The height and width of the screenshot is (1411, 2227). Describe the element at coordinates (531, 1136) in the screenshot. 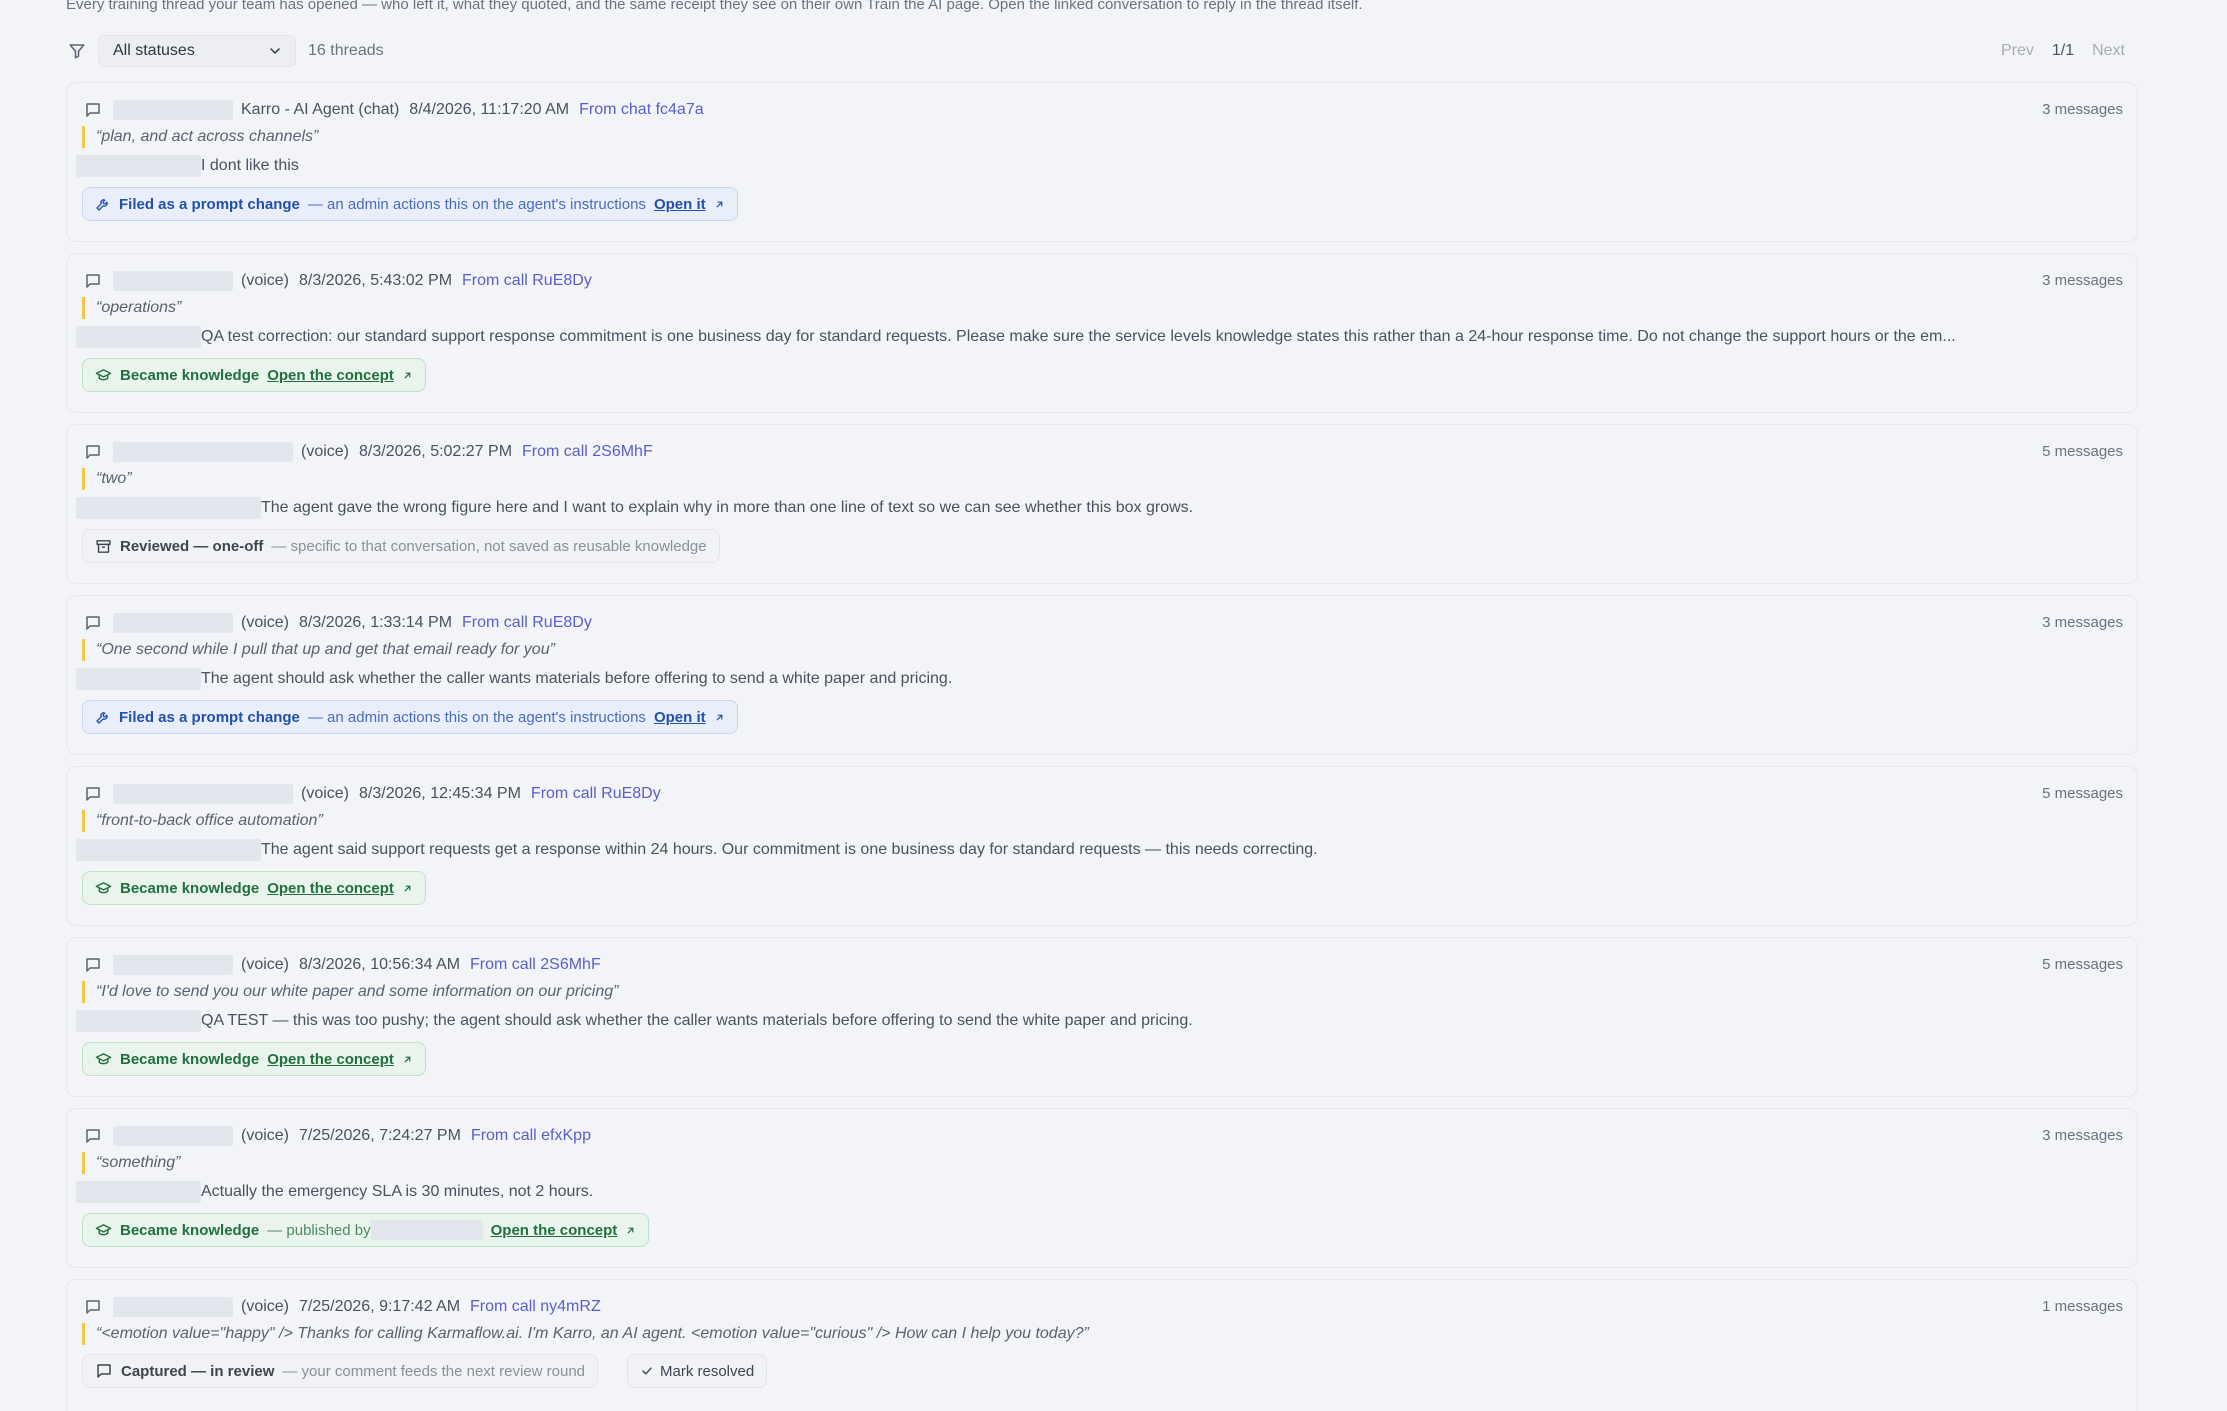

I see `source-conversation-link: From call efxKpp` at that location.